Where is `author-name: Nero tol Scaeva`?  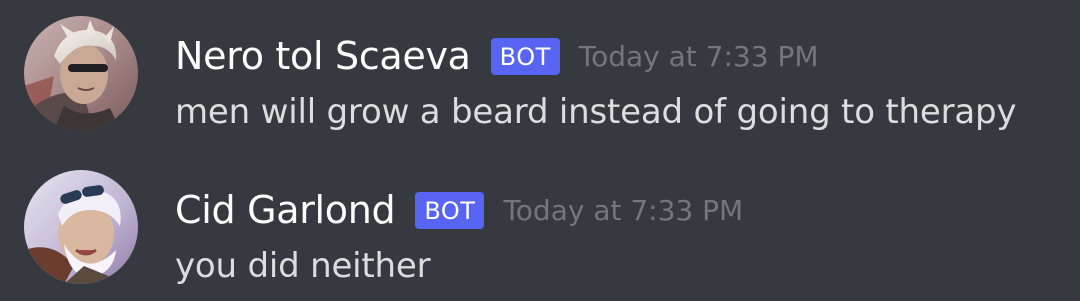
author-name: Nero tol Scaeva is located at coordinates (323, 56).